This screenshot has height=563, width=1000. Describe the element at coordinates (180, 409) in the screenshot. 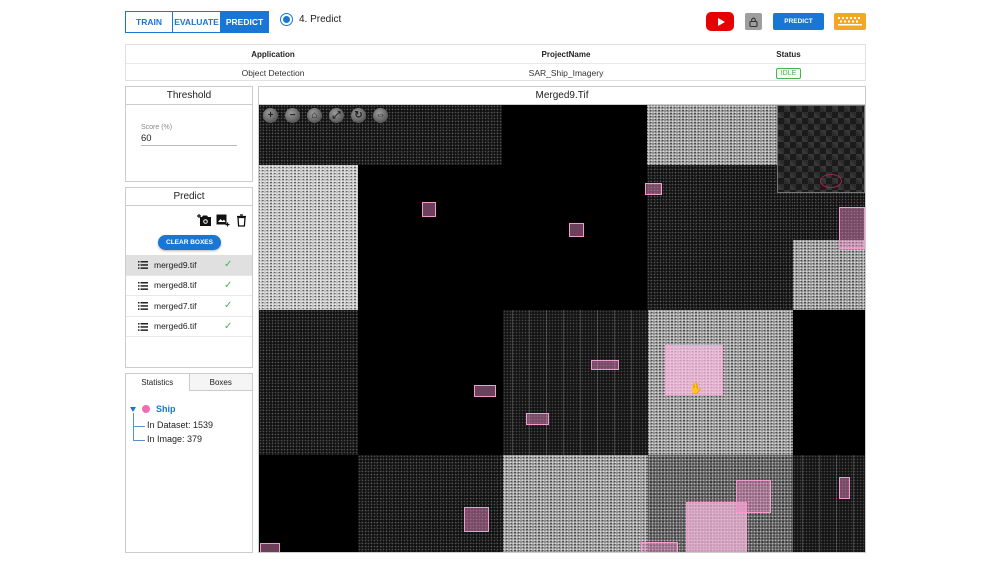

I see `tree-node-ship: Ship` at that location.